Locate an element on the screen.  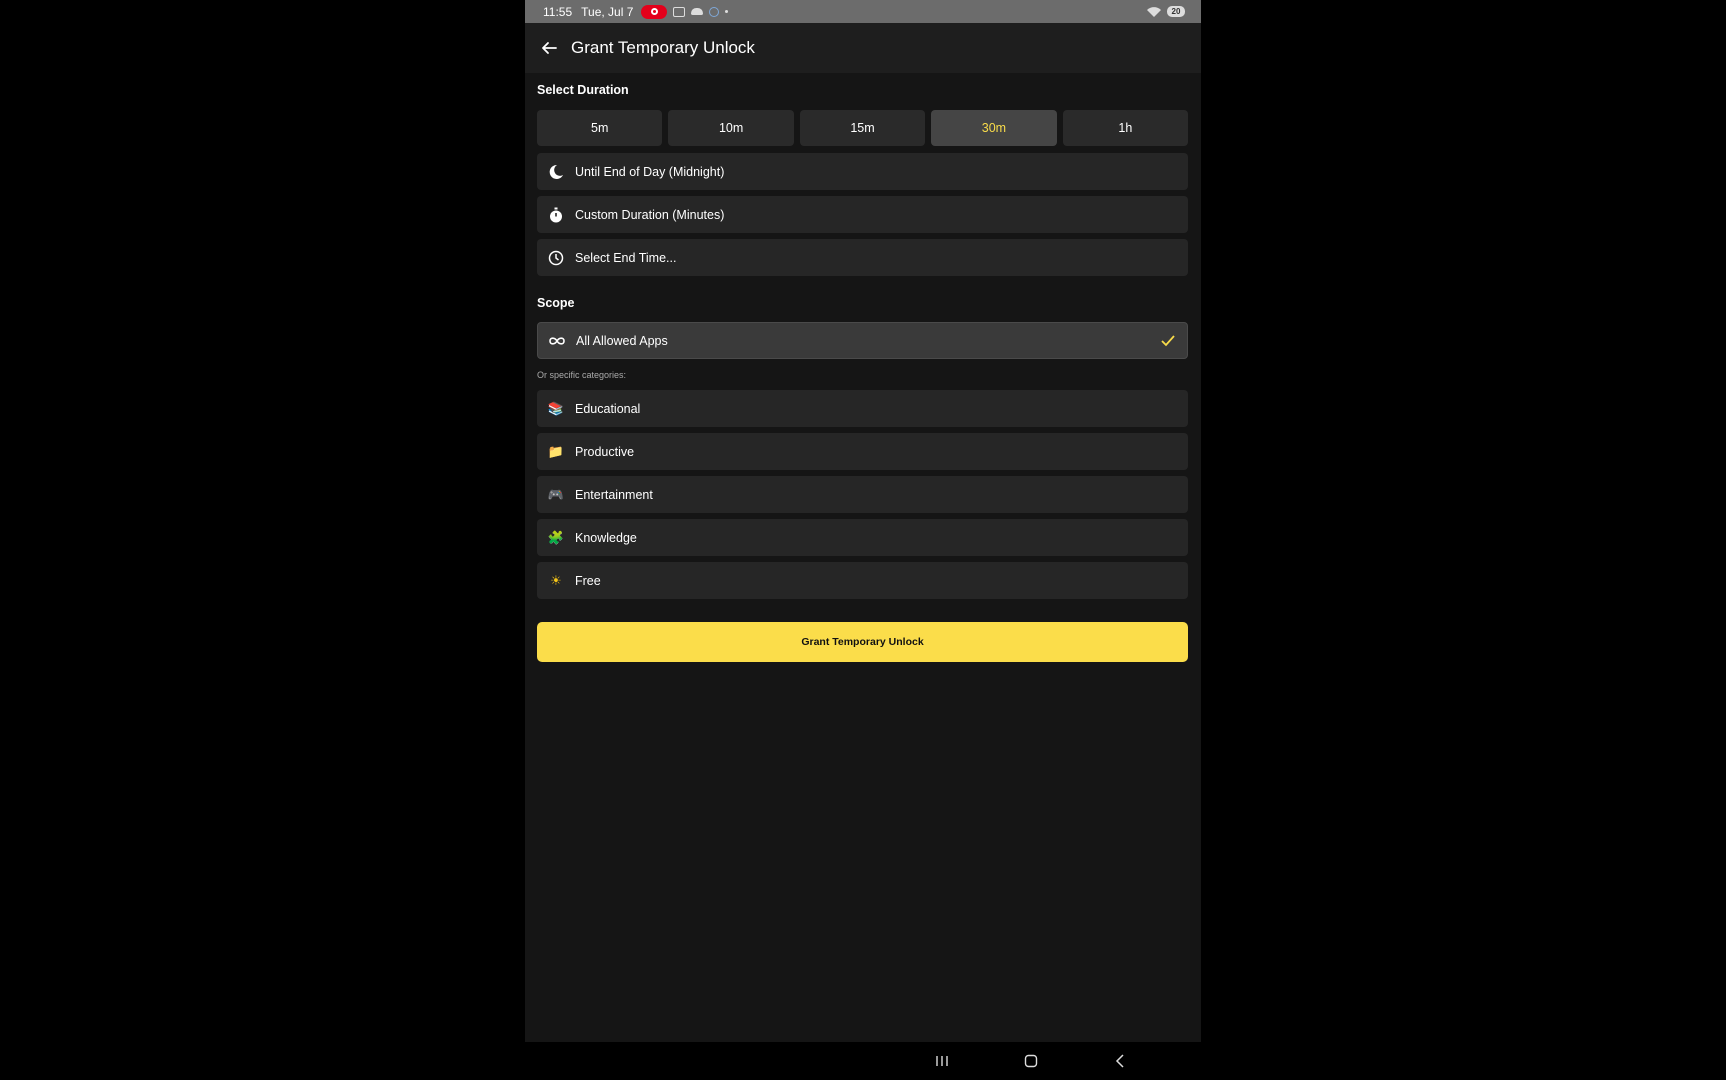
wifi-icon is located at coordinates (1154, 11).